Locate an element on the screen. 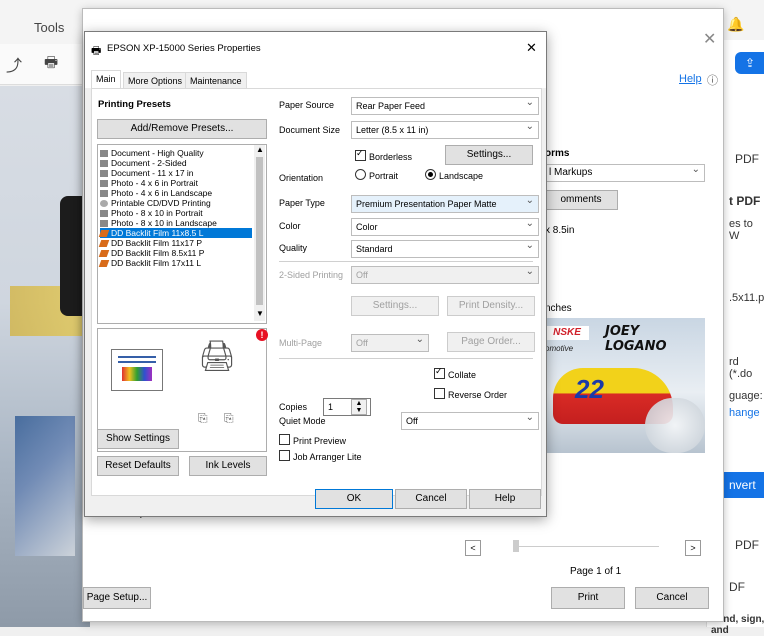 This screenshot has width=764, height=636. print-close-icon: ✕ is located at coordinates (709, 39).